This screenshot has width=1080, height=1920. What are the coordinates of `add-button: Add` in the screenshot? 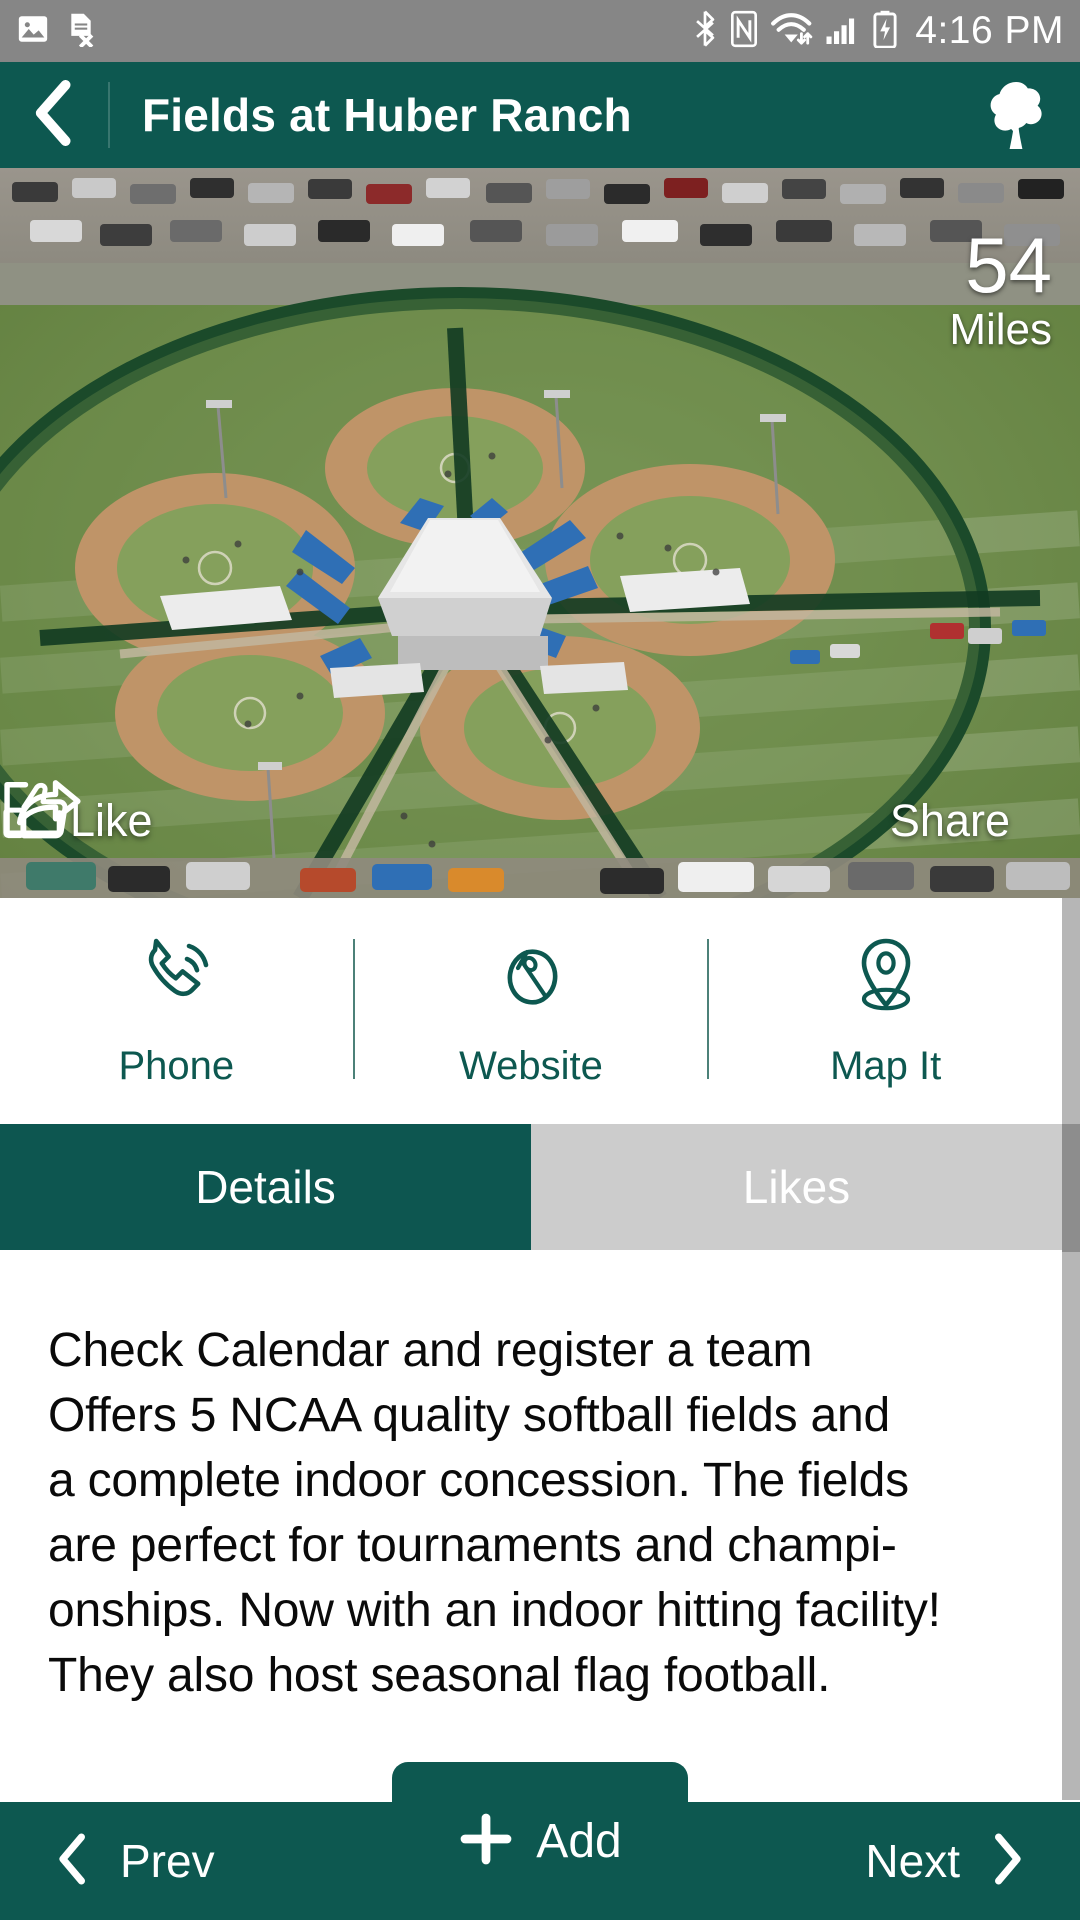 It's located at (540, 1841).